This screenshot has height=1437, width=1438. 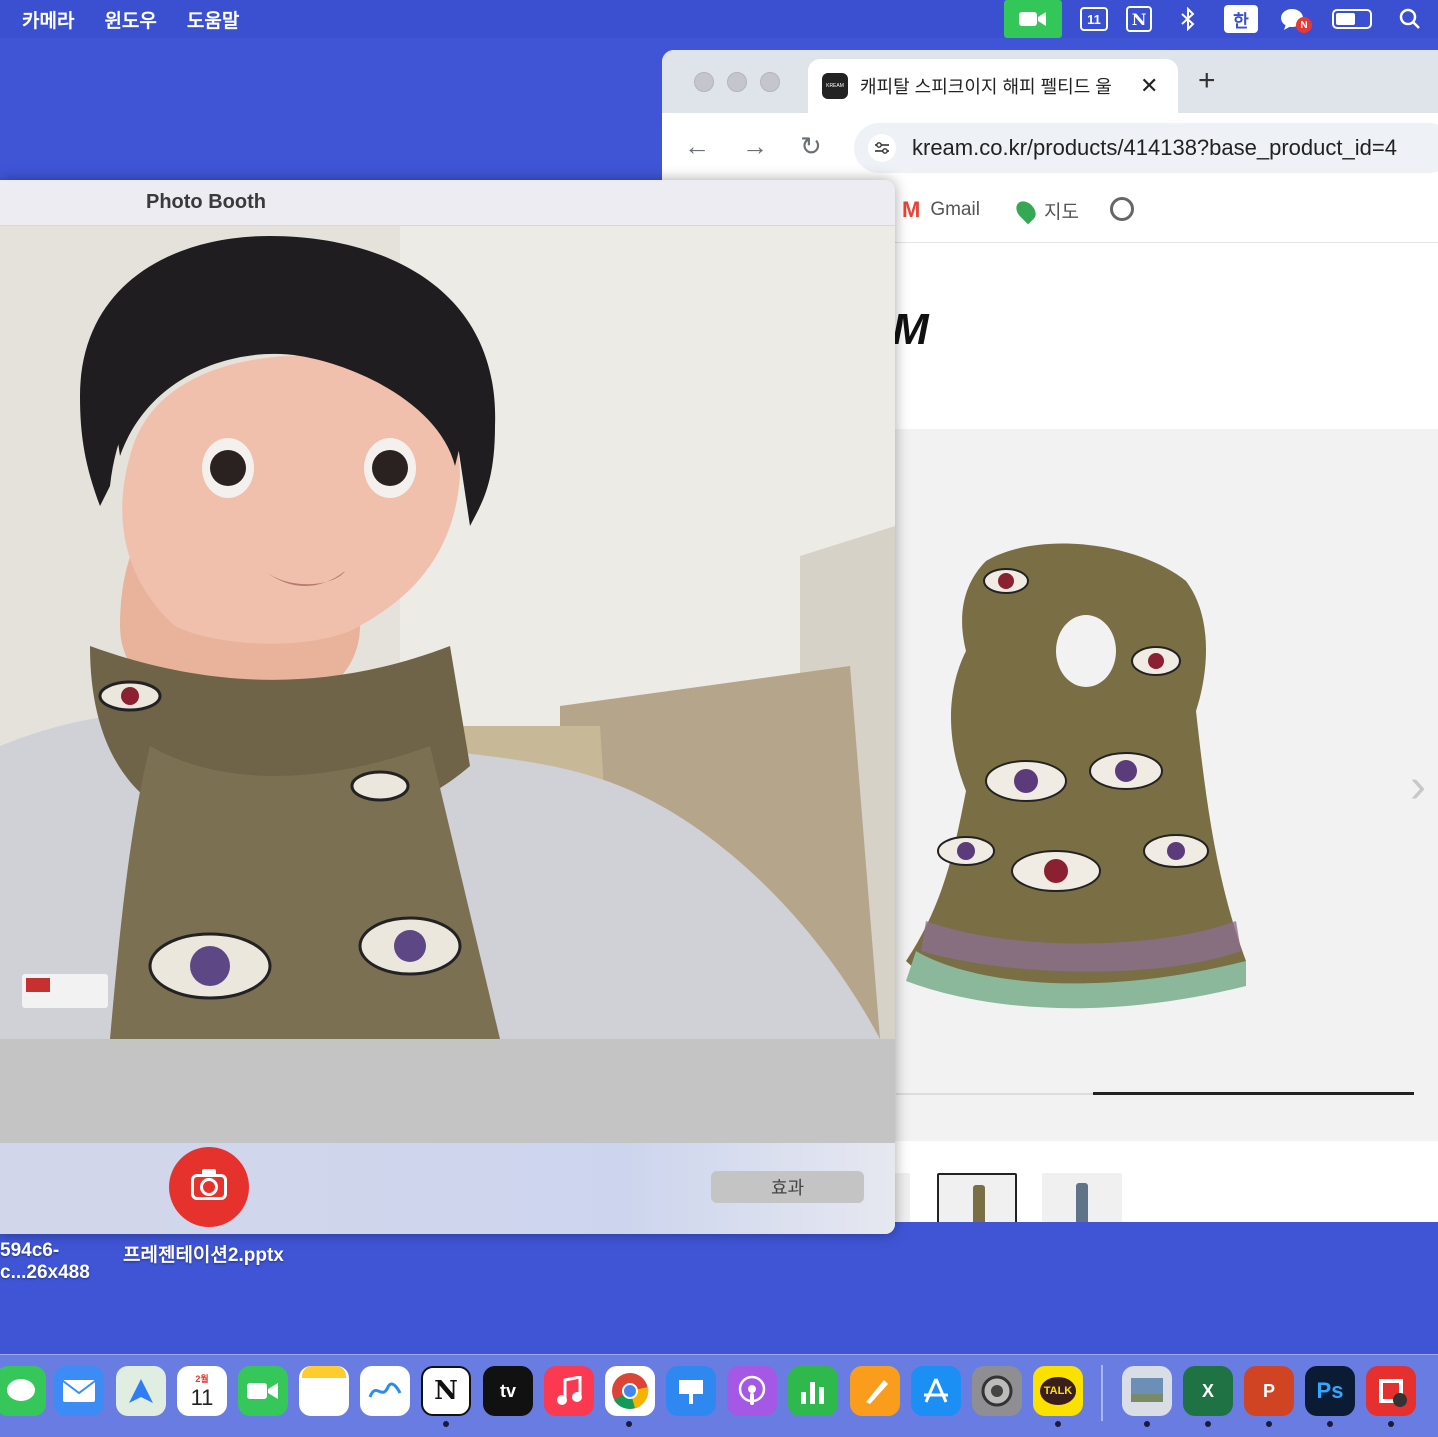 I want to click on mail-icon, so click(x=79, y=1391).